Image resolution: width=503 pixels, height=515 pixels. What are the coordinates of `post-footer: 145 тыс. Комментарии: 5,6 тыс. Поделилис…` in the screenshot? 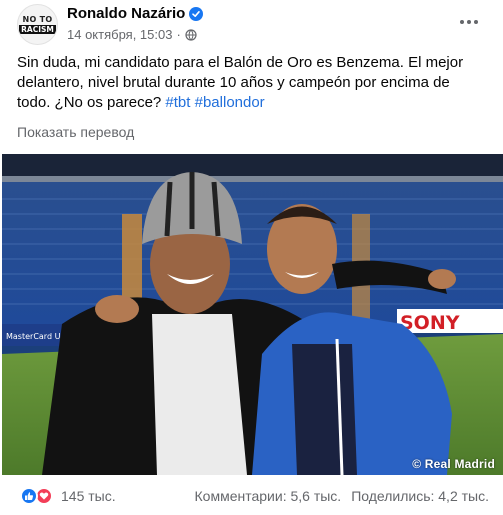 It's located at (251, 496).